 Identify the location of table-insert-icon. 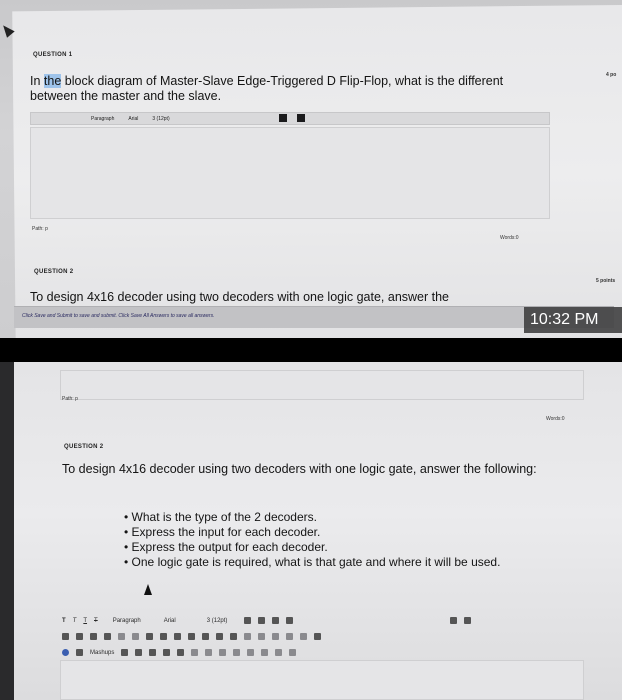
(195, 652).